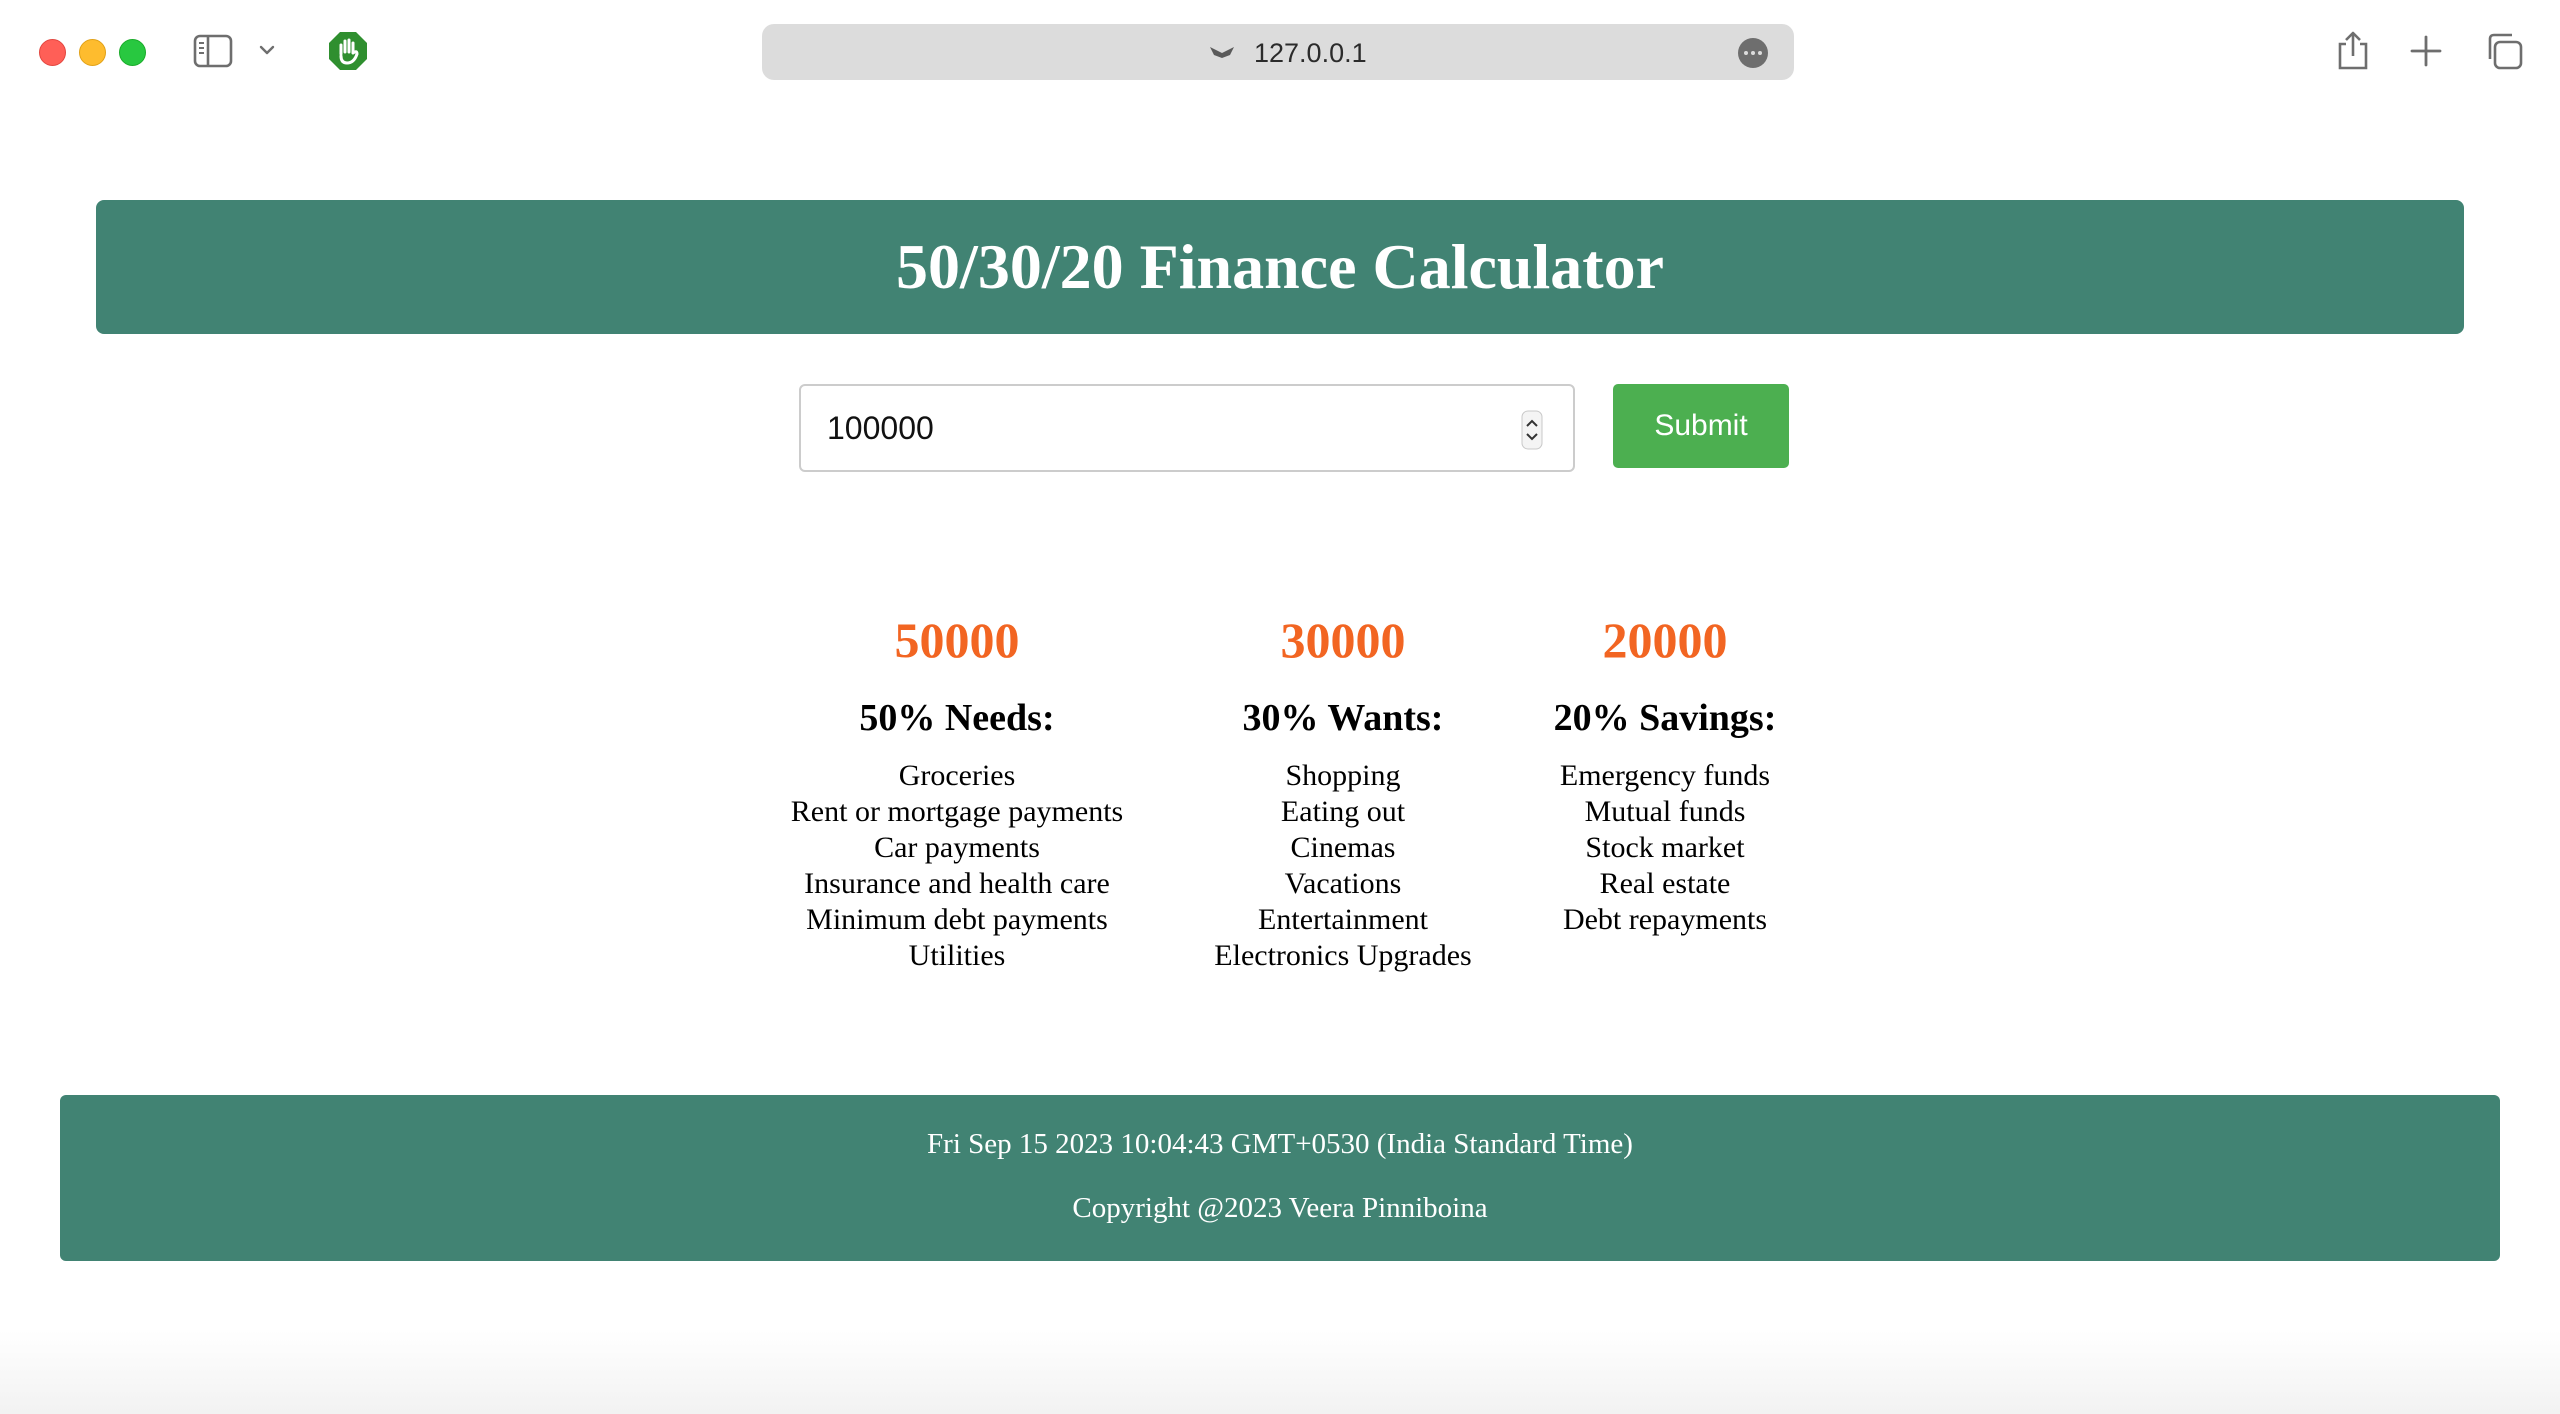  Describe the element at coordinates (52, 52) in the screenshot. I see `close-window-button` at that location.